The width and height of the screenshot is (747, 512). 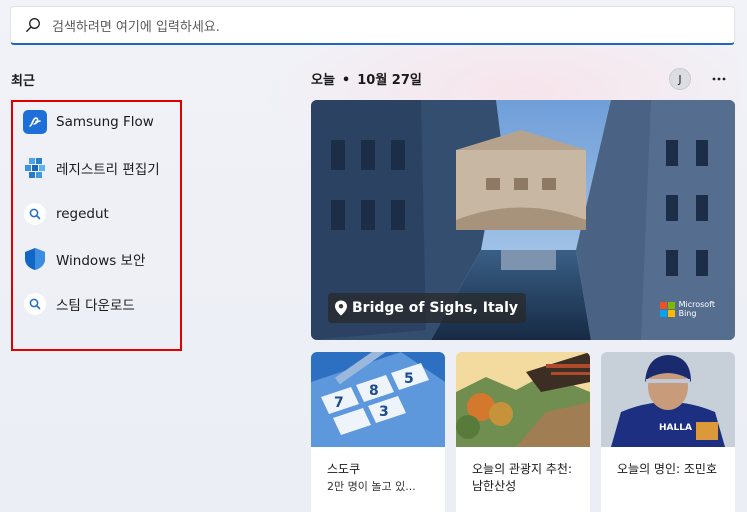 I want to click on brand-line-1: Microsoft, so click(x=696, y=304).